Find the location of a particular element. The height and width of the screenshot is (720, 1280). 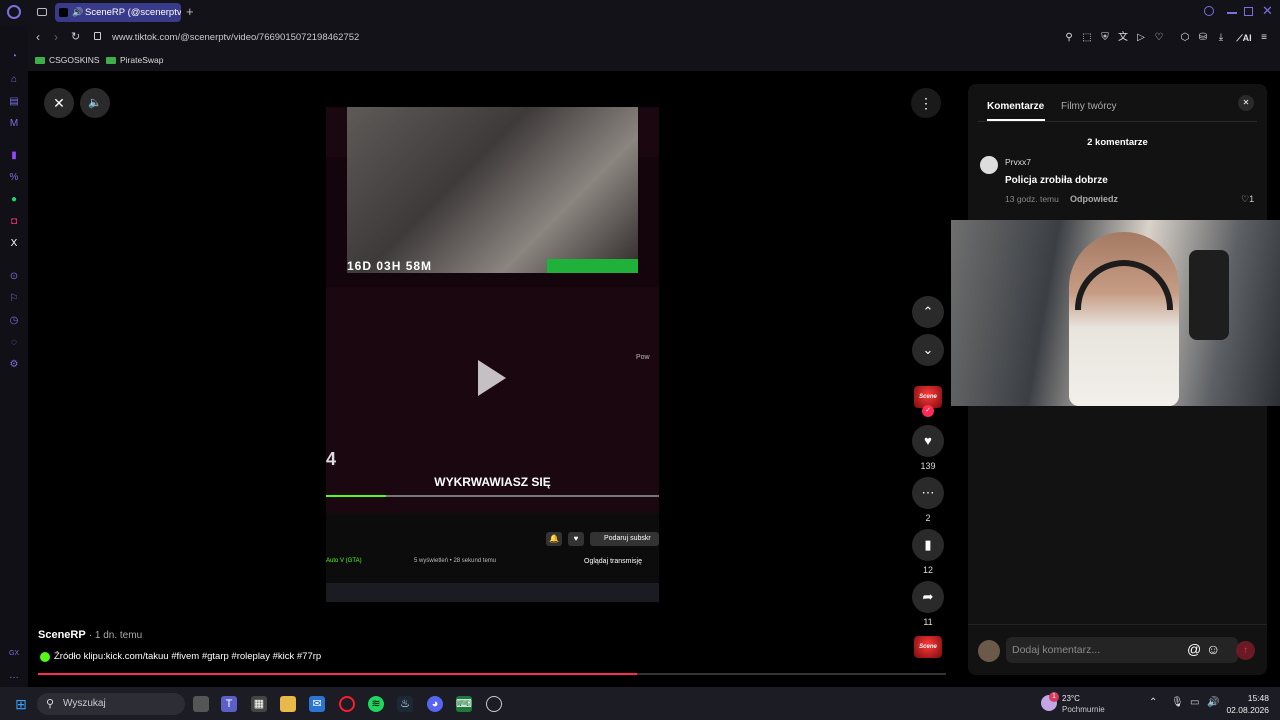

spotify-icon: ≋ is located at coordinates (376, 704).